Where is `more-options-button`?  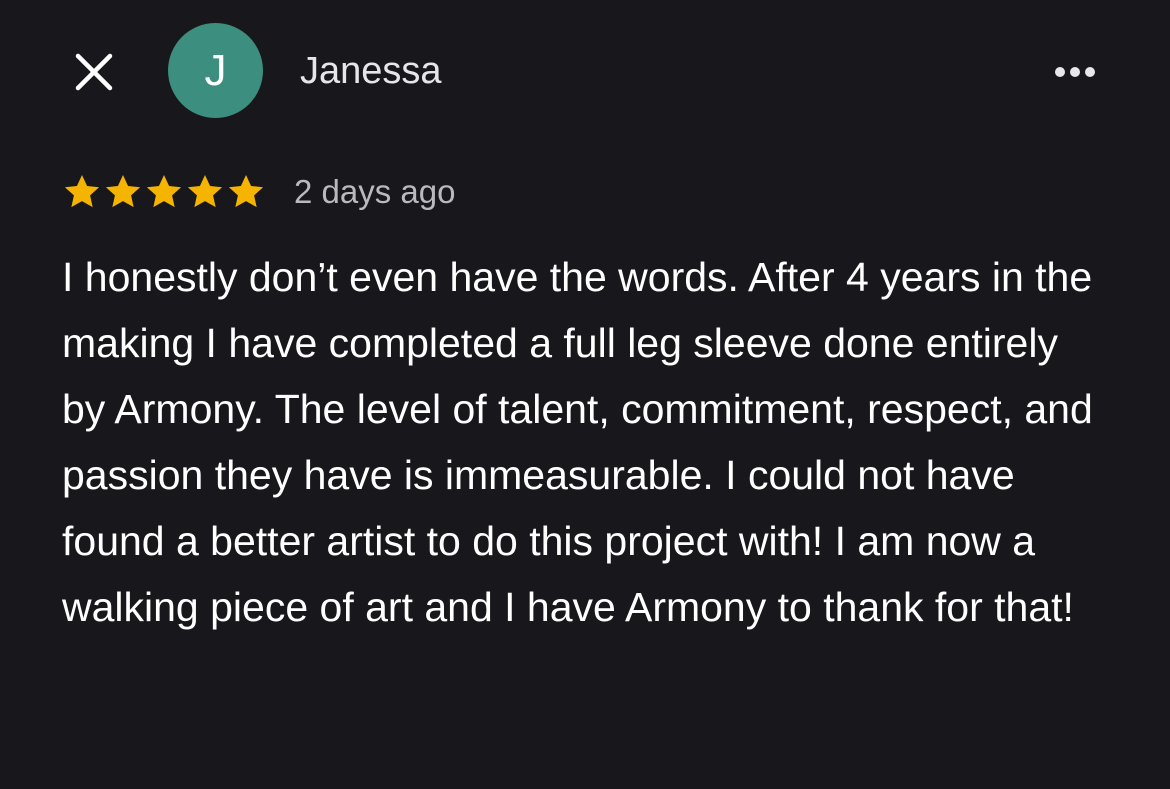
more-options-button is located at coordinates (1075, 72).